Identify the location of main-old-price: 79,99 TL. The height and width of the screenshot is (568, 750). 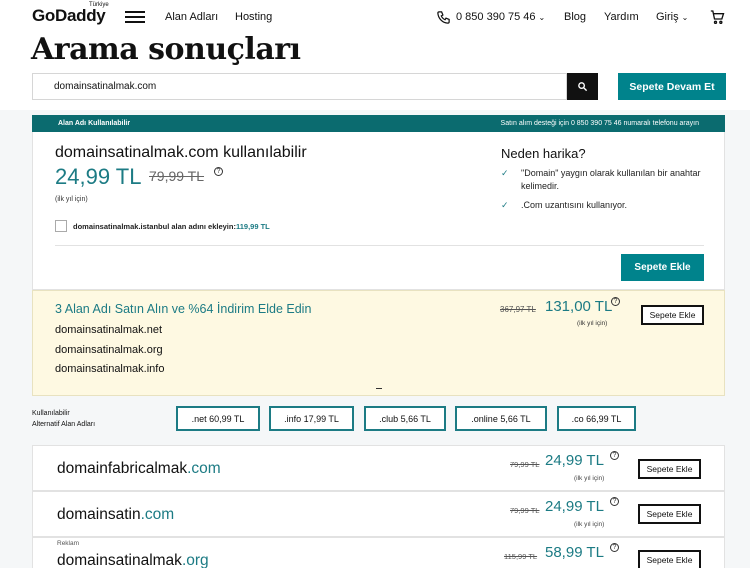
(177, 176).